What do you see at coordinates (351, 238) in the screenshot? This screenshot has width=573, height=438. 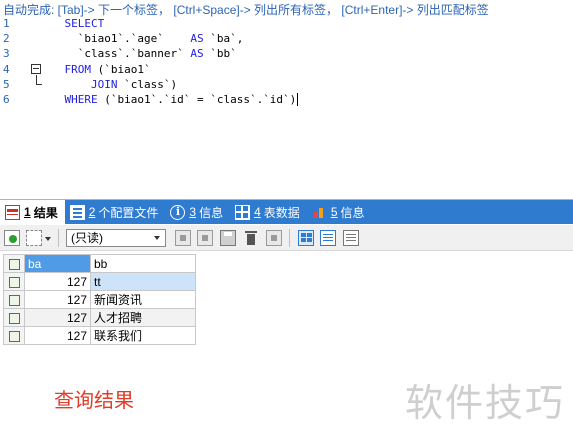 I see `text-view-icon` at bounding box center [351, 238].